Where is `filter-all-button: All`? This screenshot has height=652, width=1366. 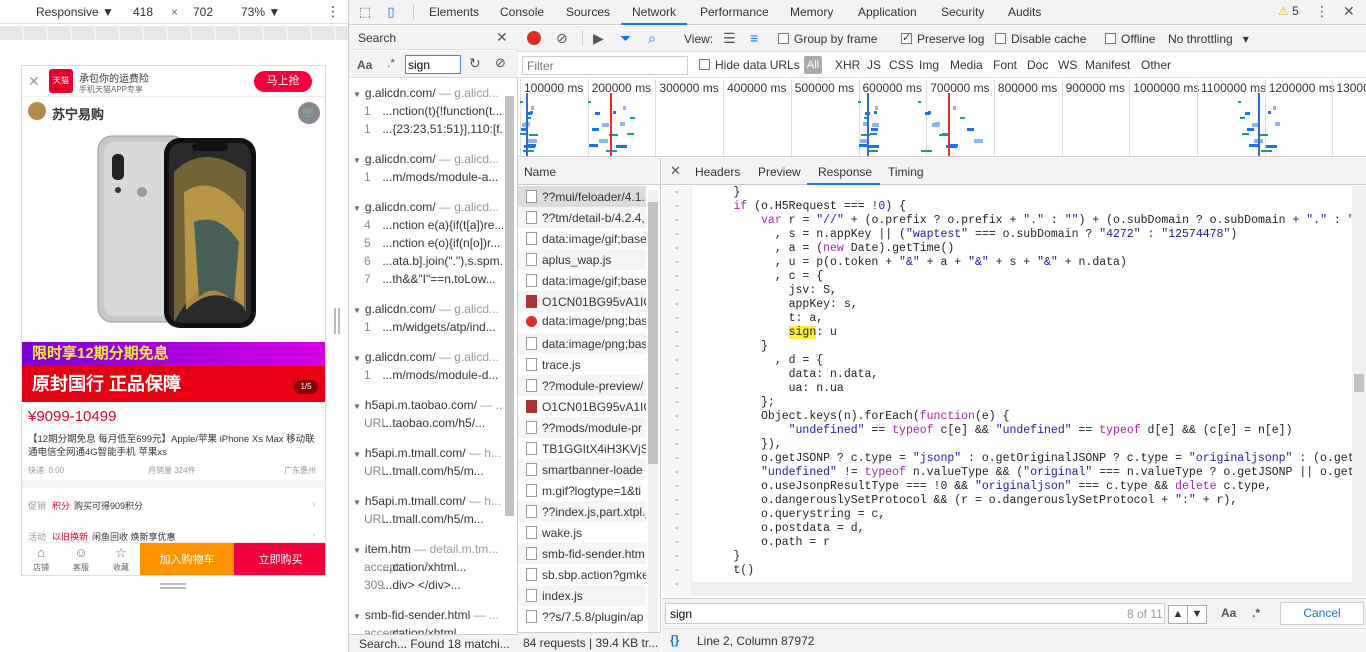
filter-all-button: All is located at coordinates (813, 65).